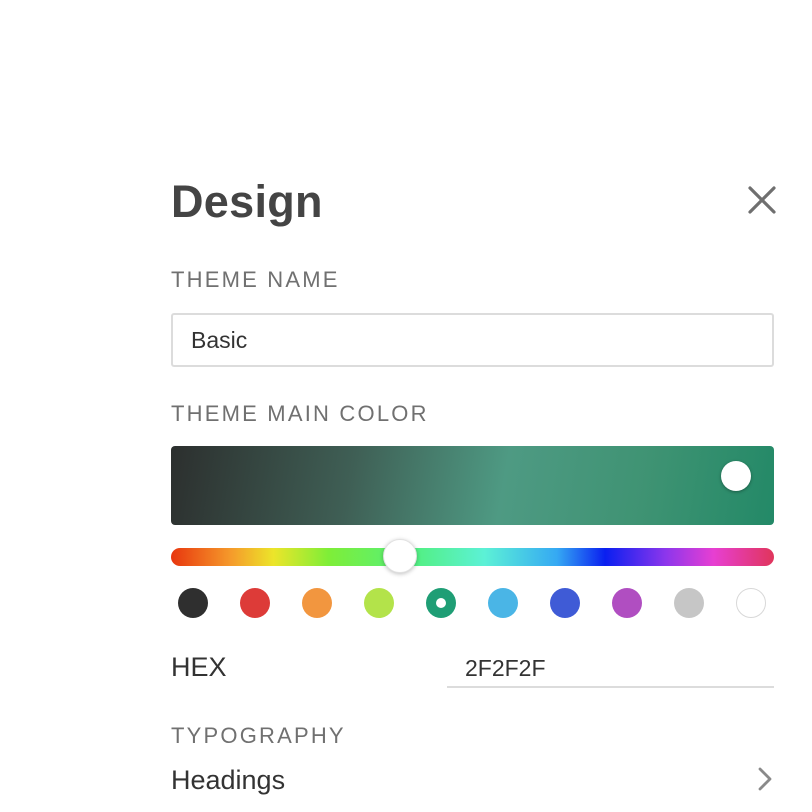  Describe the element at coordinates (317, 603) in the screenshot. I see `swatch-orange` at that location.